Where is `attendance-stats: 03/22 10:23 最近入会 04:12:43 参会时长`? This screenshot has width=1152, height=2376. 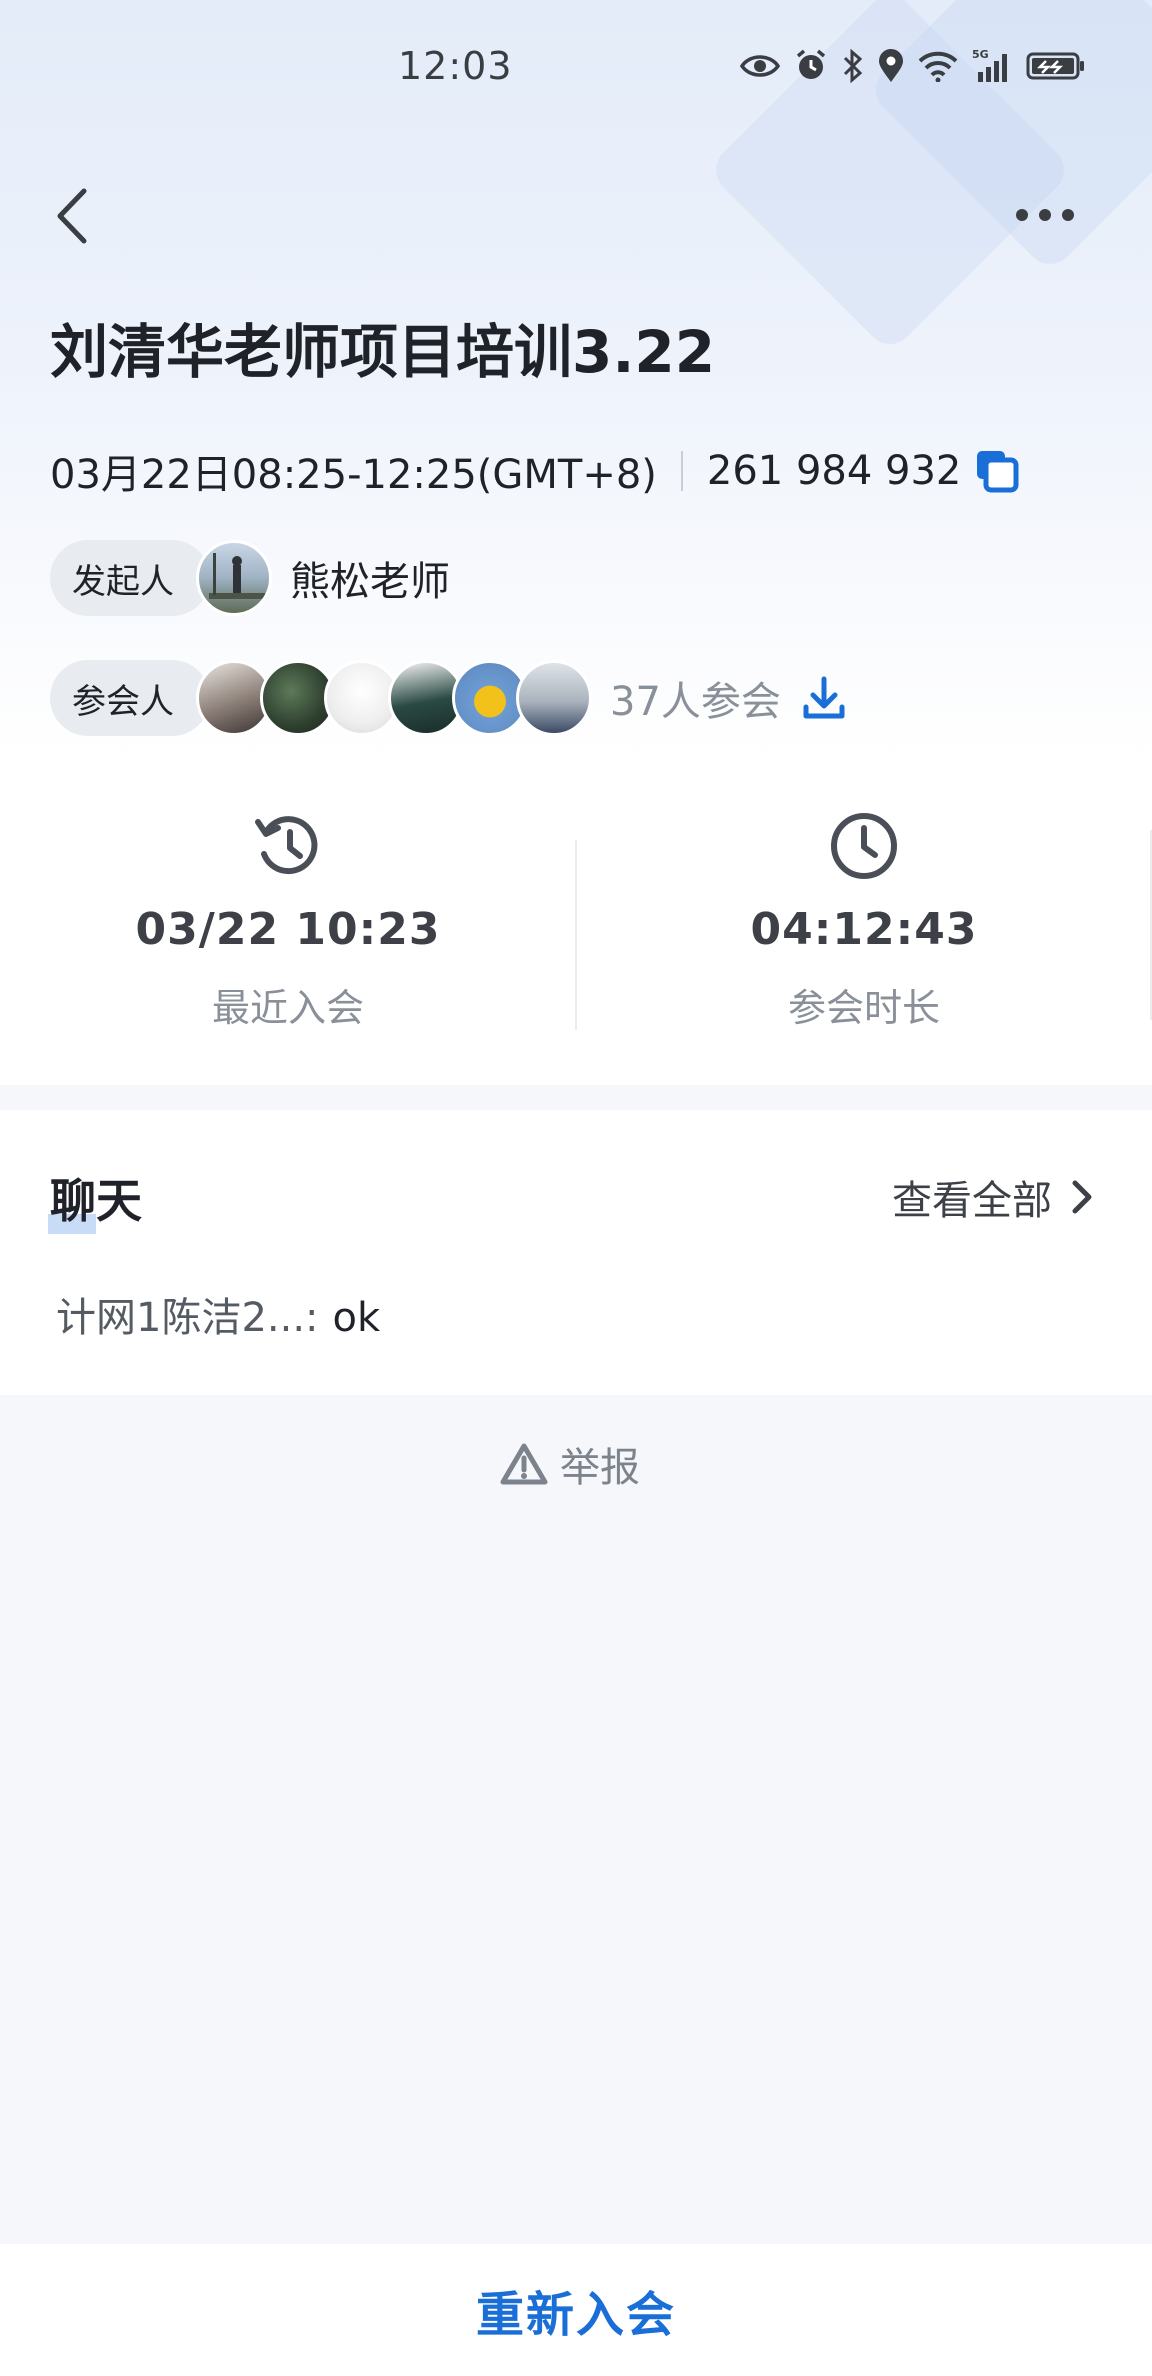 attendance-stats: 03/22 10:23 最近入会 04:12:43 参会时长 is located at coordinates (576, 922).